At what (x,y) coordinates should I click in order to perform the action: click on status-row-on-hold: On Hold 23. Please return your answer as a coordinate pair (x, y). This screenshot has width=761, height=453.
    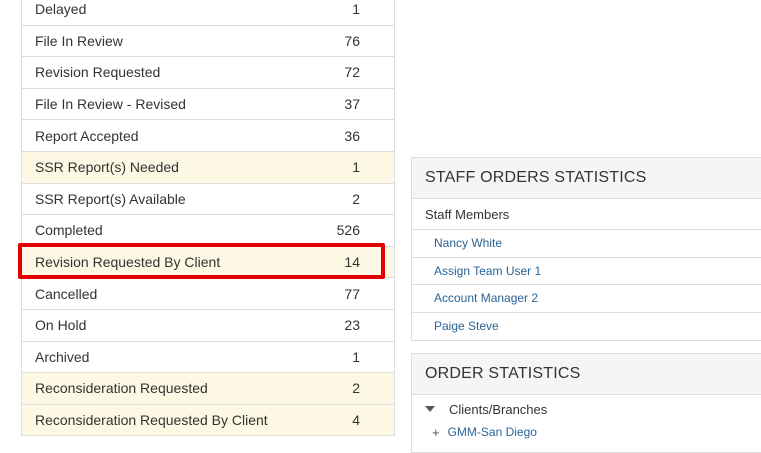
    Looking at the image, I should click on (208, 325).